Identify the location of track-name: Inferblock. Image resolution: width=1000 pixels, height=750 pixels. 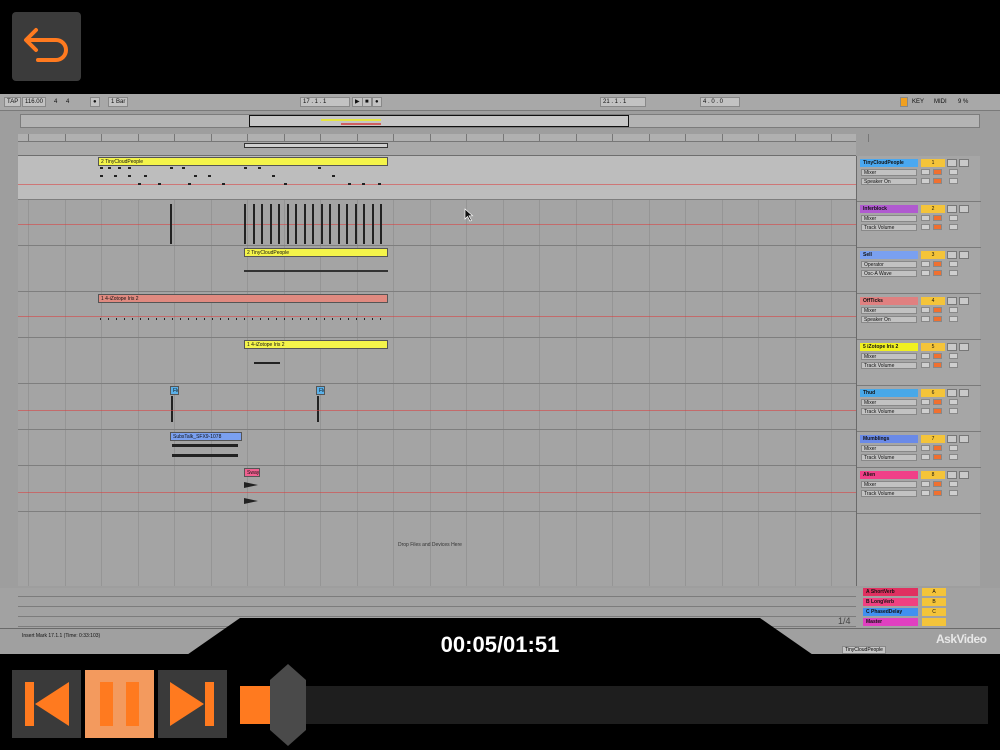
(889, 209).